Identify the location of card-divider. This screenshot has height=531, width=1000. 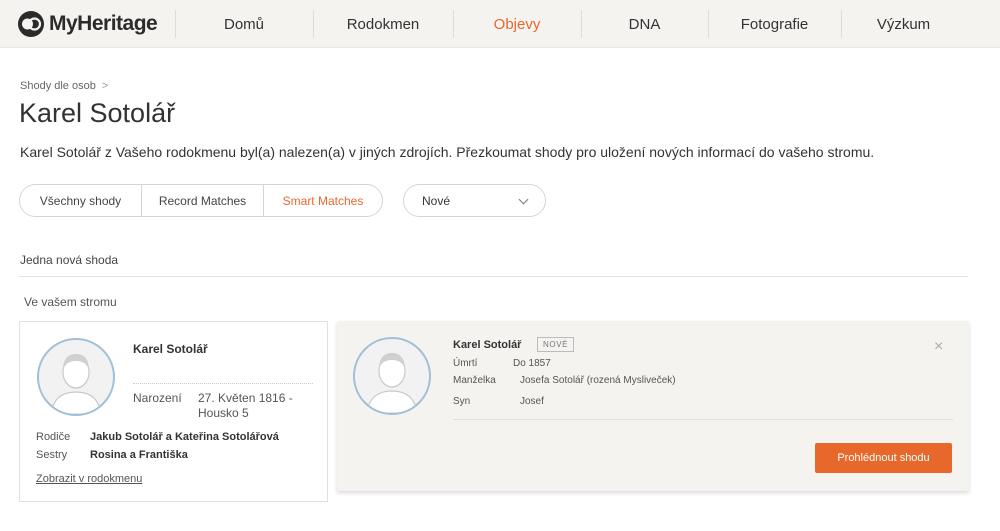
(703, 419).